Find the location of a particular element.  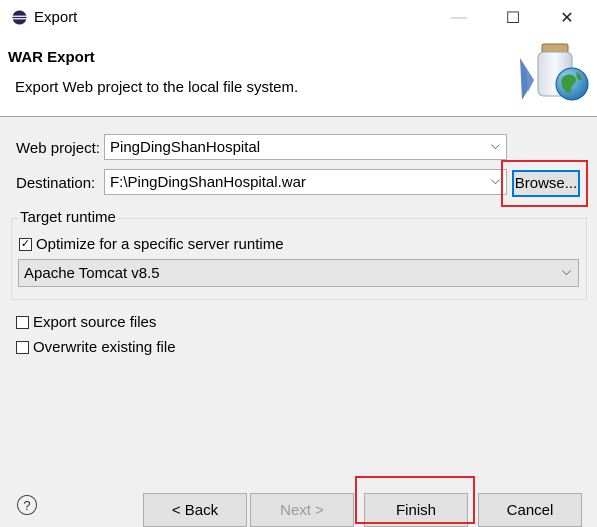

war-export-banner-icon is located at coordinates (554, 72).